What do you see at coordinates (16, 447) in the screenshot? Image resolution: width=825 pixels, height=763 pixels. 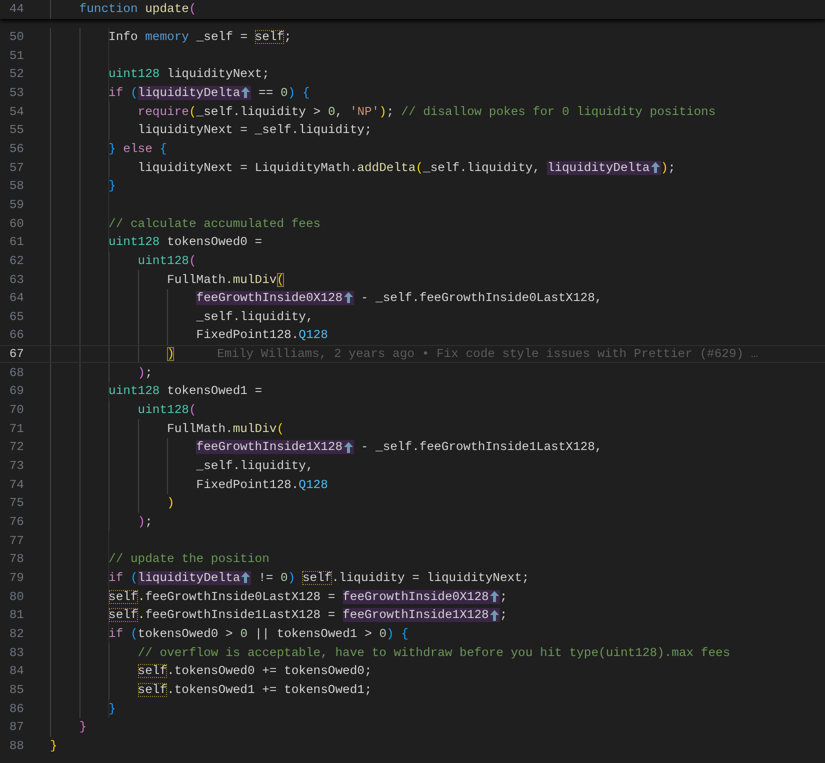 I see `line-number: 72` at bounding box center [16, 447].